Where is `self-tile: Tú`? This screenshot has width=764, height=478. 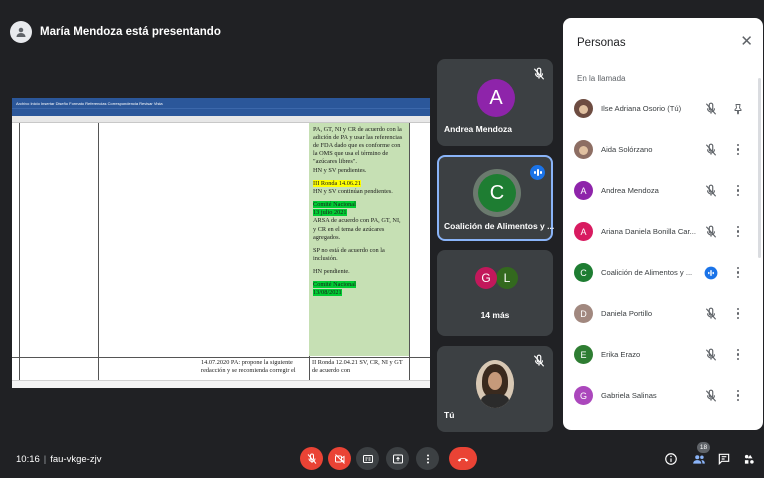 self-tile: Tú is located at coordinates (495, 389).